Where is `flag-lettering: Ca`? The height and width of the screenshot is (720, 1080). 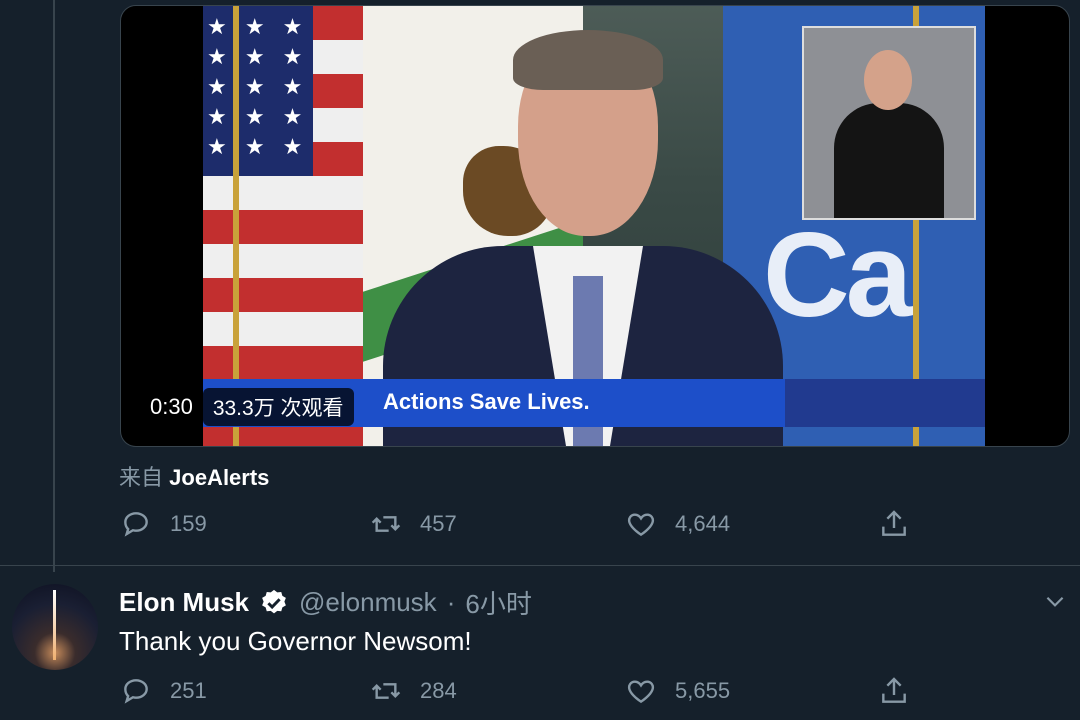 flag-lettering: Ca is located at coordinates (837, 275).